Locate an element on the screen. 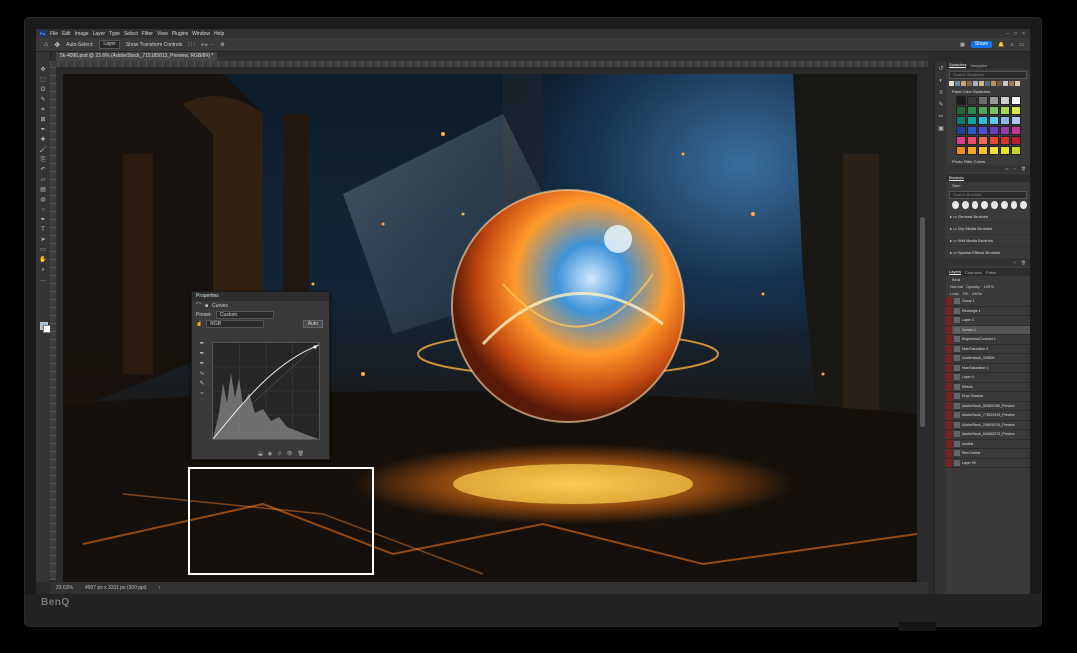 The width and height of the screenshot is (1077, 653). properties-title: Properties is located at coordinates (260, 296).